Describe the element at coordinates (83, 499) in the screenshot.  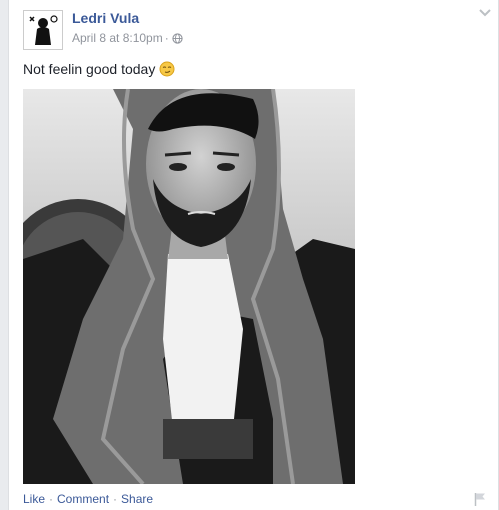
I see `comment-link: Comment` at that location.